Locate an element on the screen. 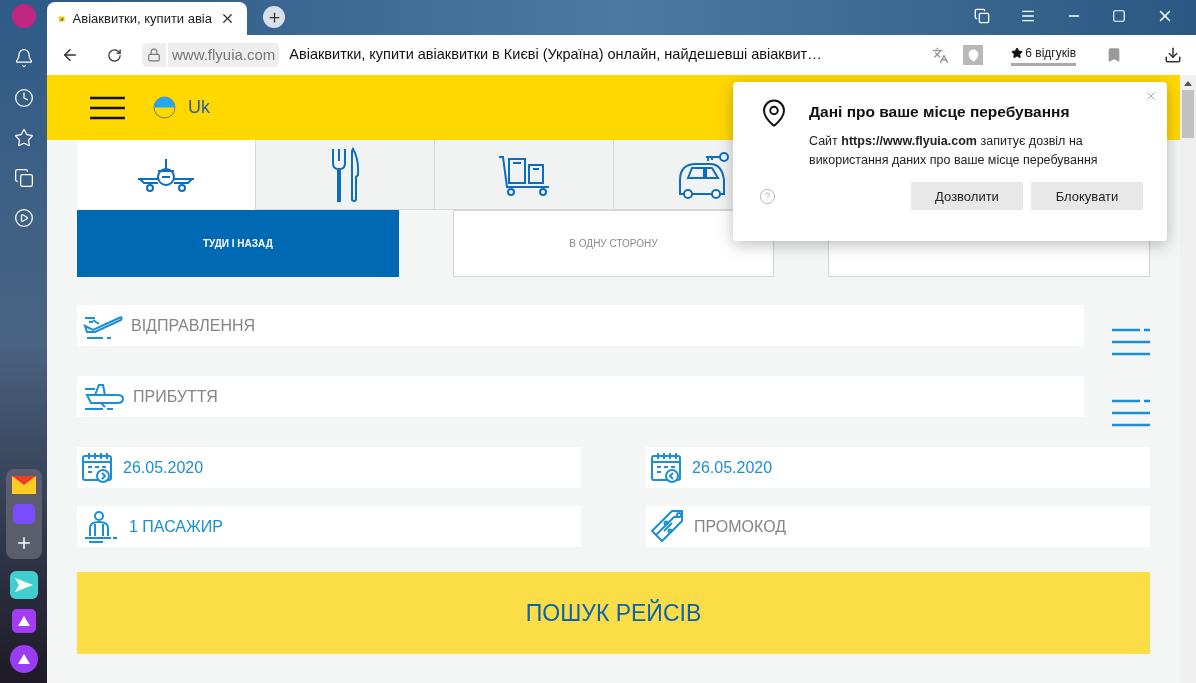 The image size is (1196, 683). browser-tab: Авіаквитки, купити авіа is located at coordinates (147, 18).